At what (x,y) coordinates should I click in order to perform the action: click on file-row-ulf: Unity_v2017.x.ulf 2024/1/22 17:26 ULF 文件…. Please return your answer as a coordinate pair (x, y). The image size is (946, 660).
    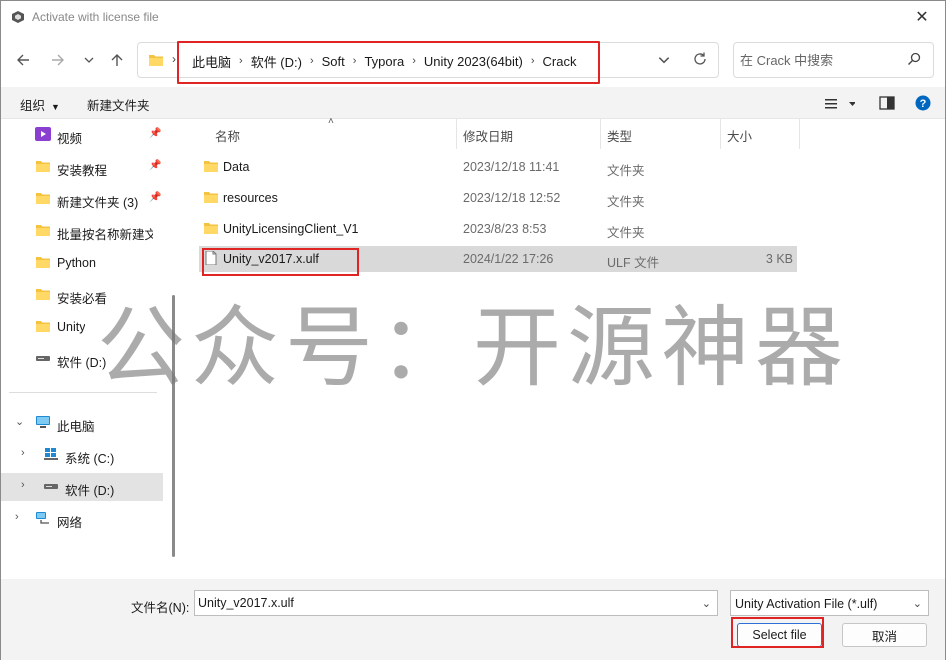
    Looking at the image, I should click on (498, 259).